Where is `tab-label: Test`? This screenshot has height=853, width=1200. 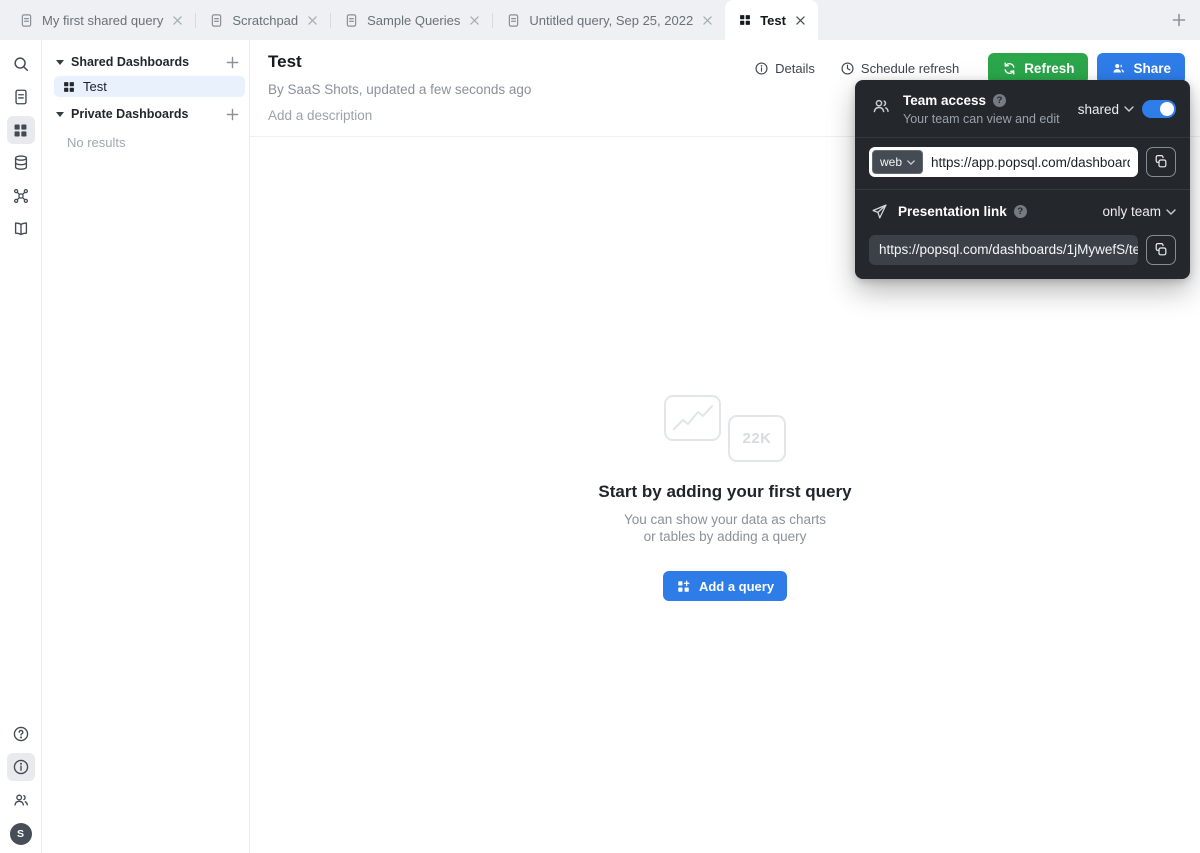 tab-label: Test is located at coordinates (773, 20).